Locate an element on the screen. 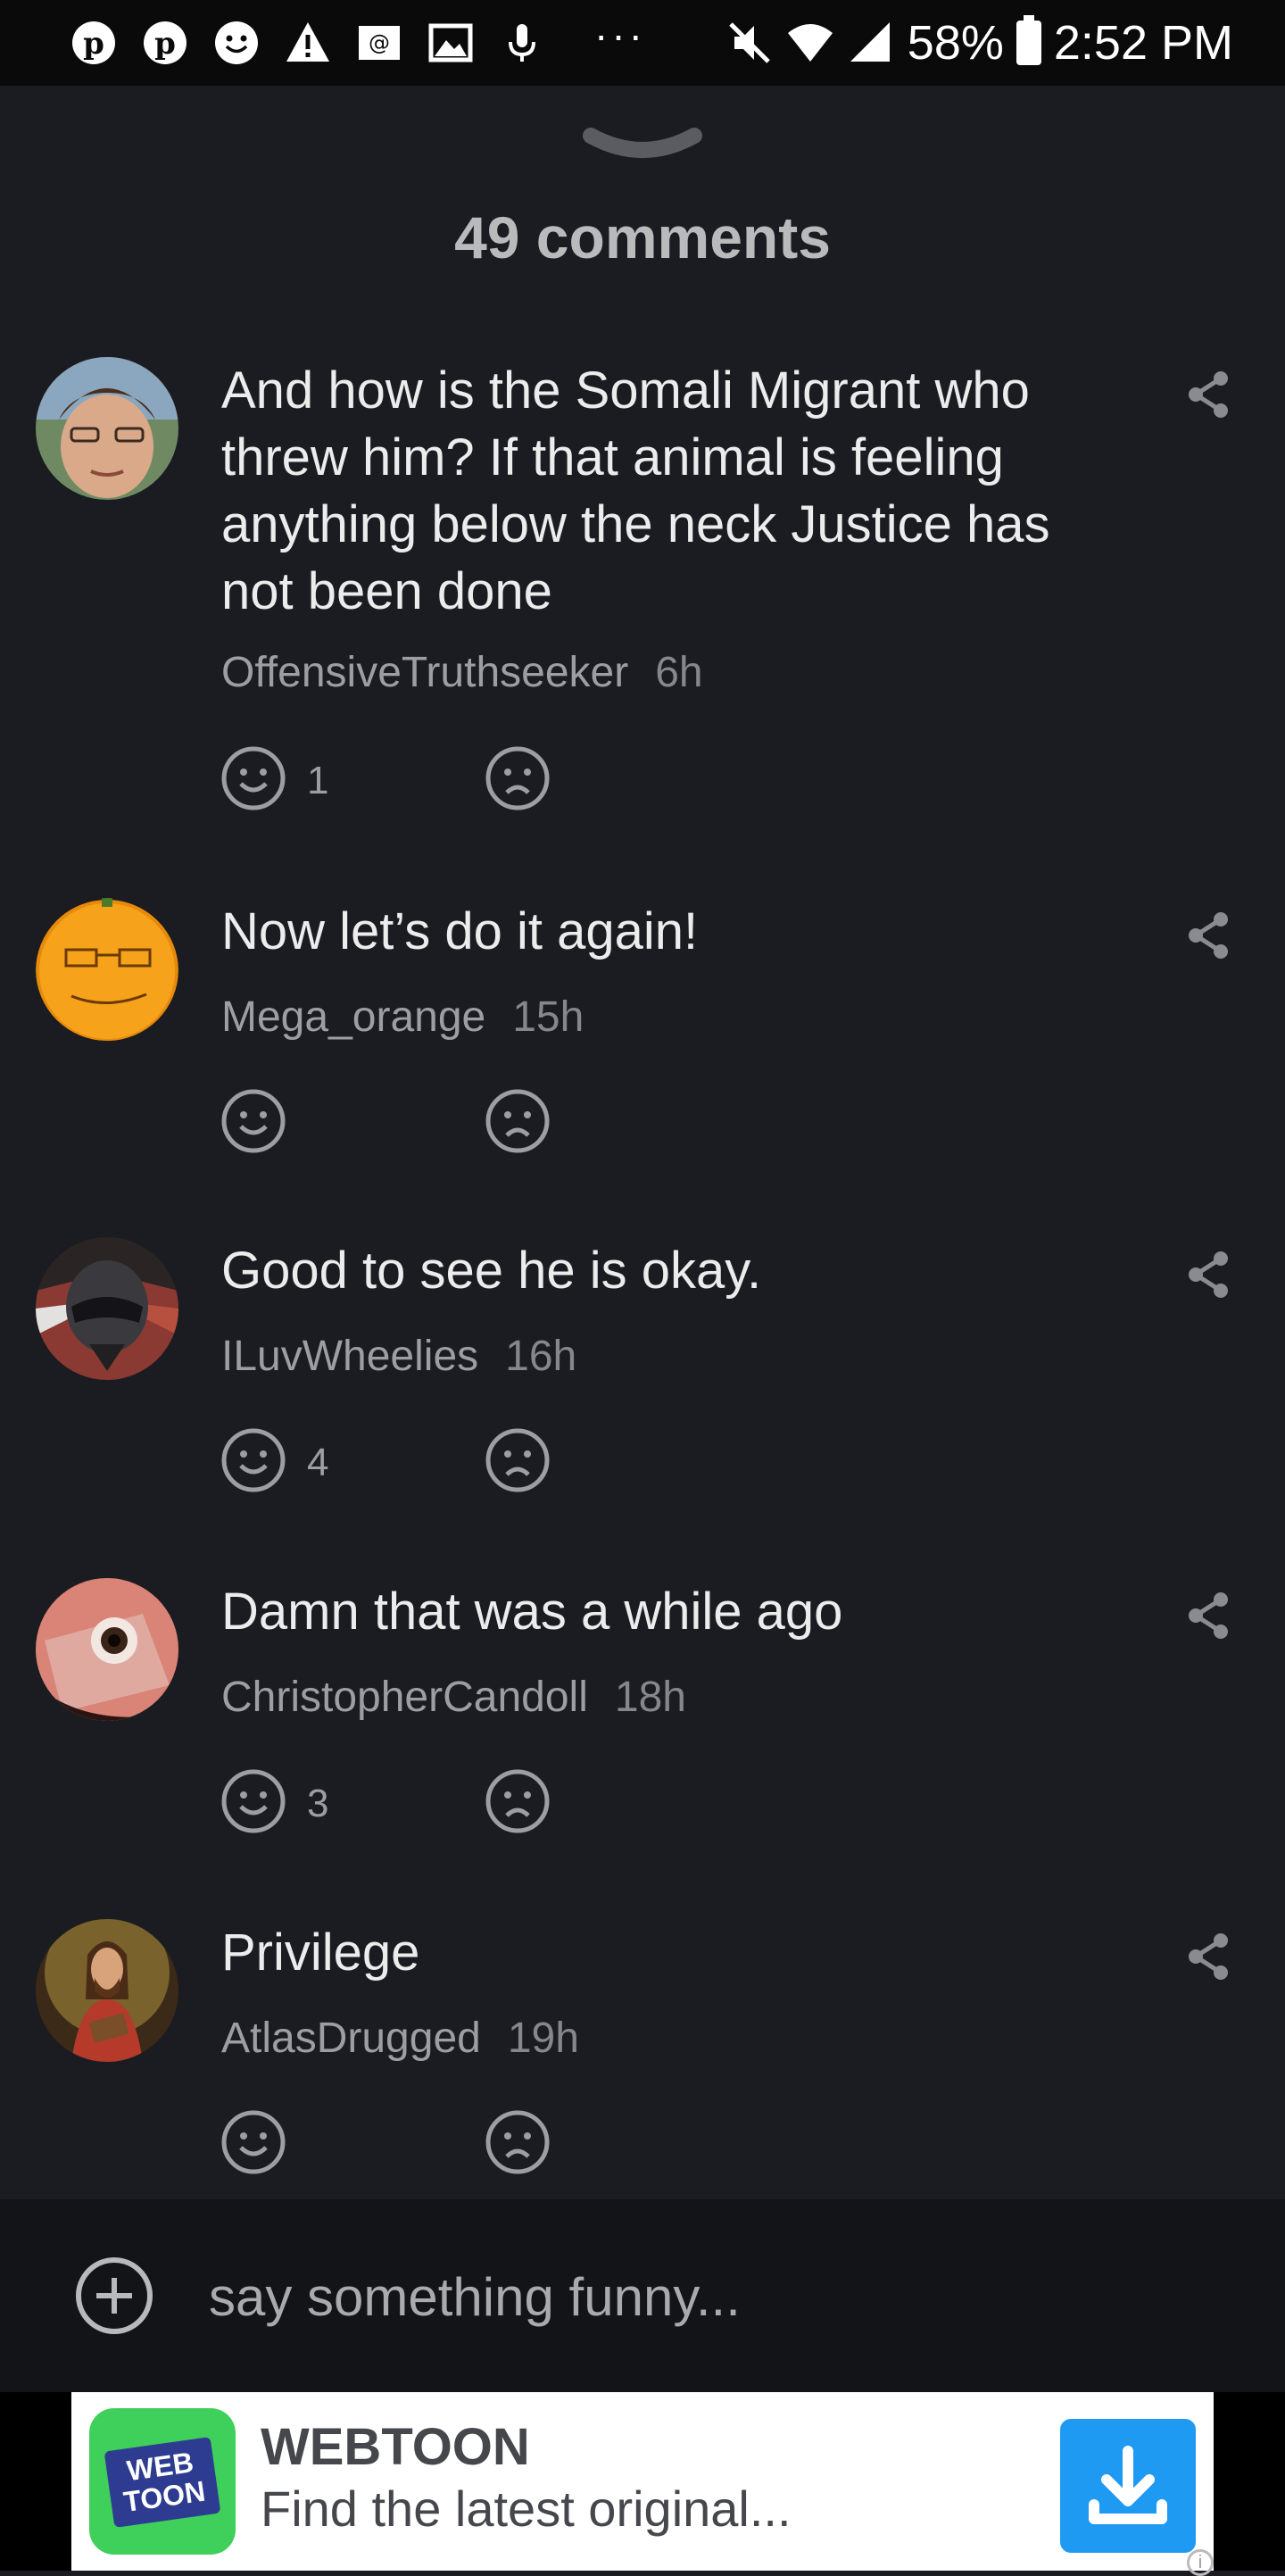  wifi-icon is located at coordinates (810, 43).